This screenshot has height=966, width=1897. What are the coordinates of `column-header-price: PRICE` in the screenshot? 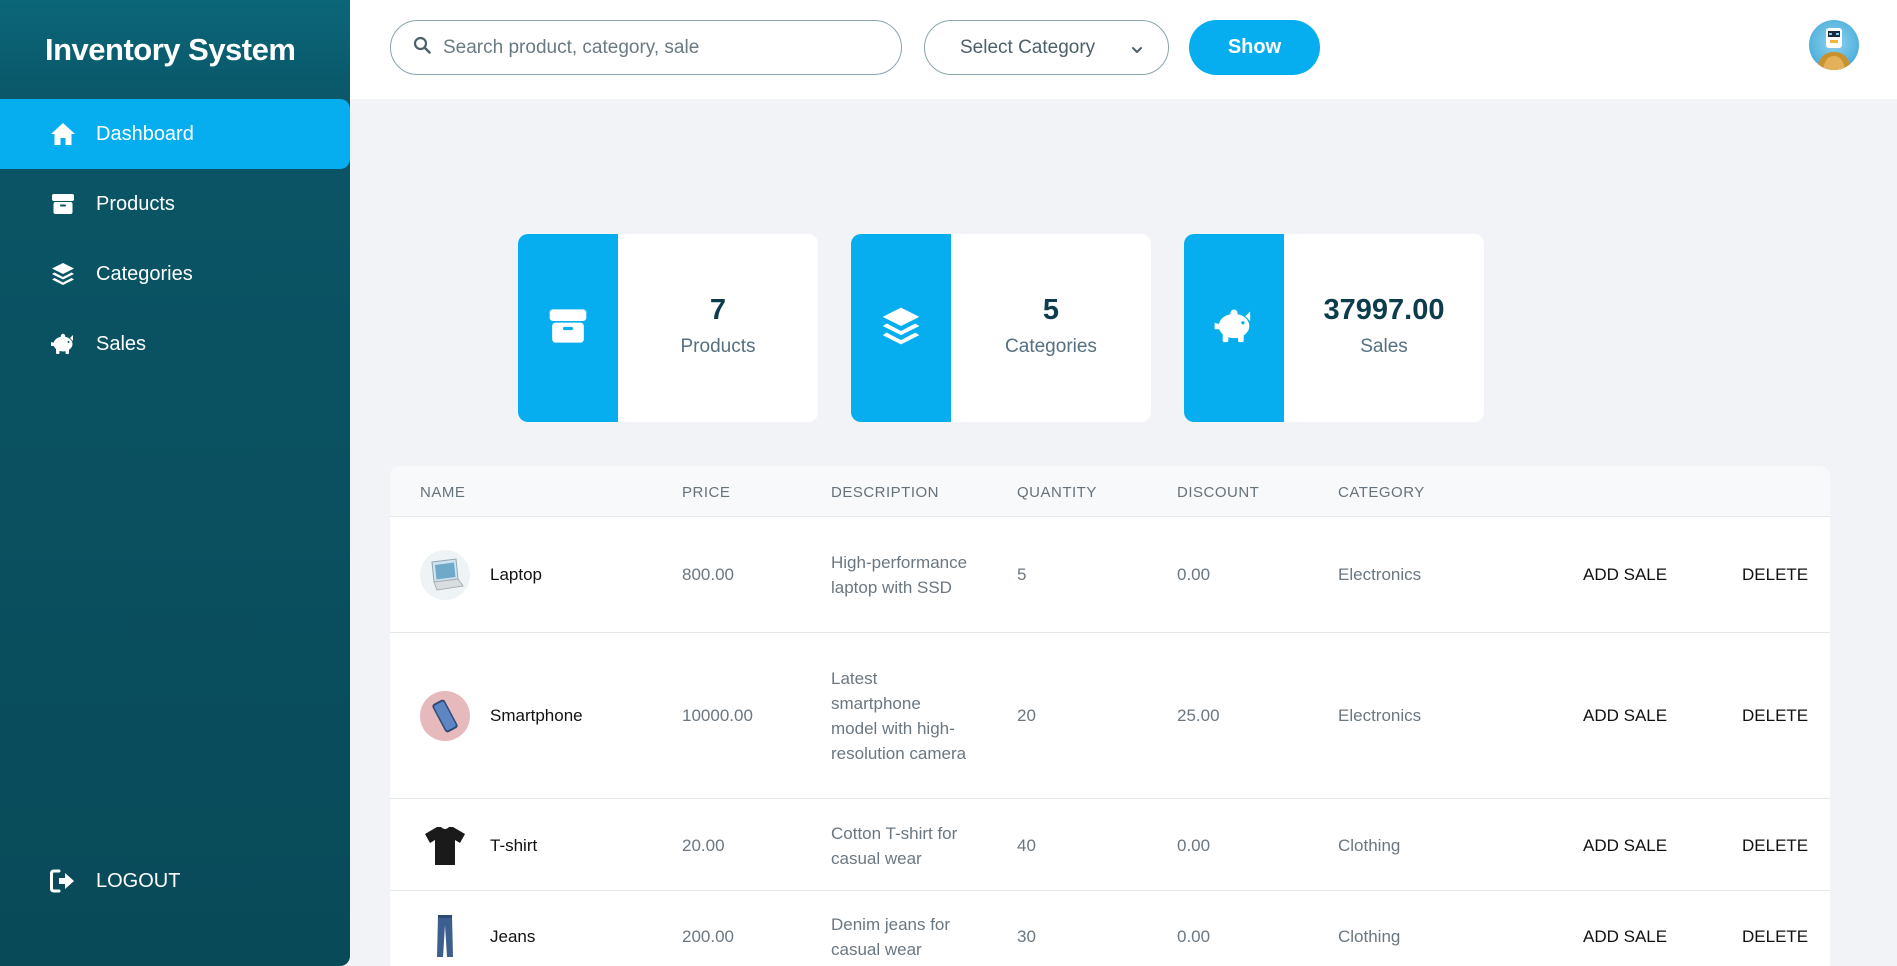 It's located at (706, 492).